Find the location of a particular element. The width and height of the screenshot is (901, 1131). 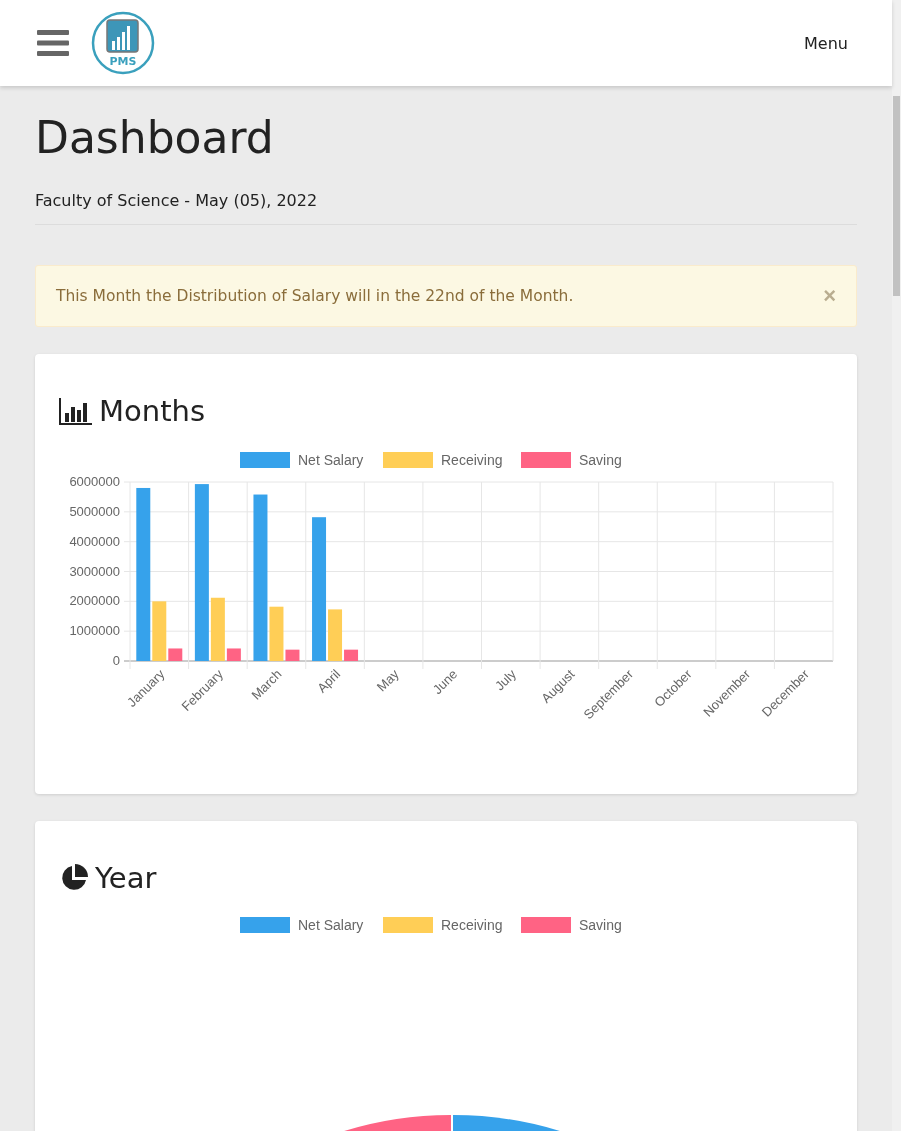

y-tick-label: 6000000 is located at coordinates (94, 481).